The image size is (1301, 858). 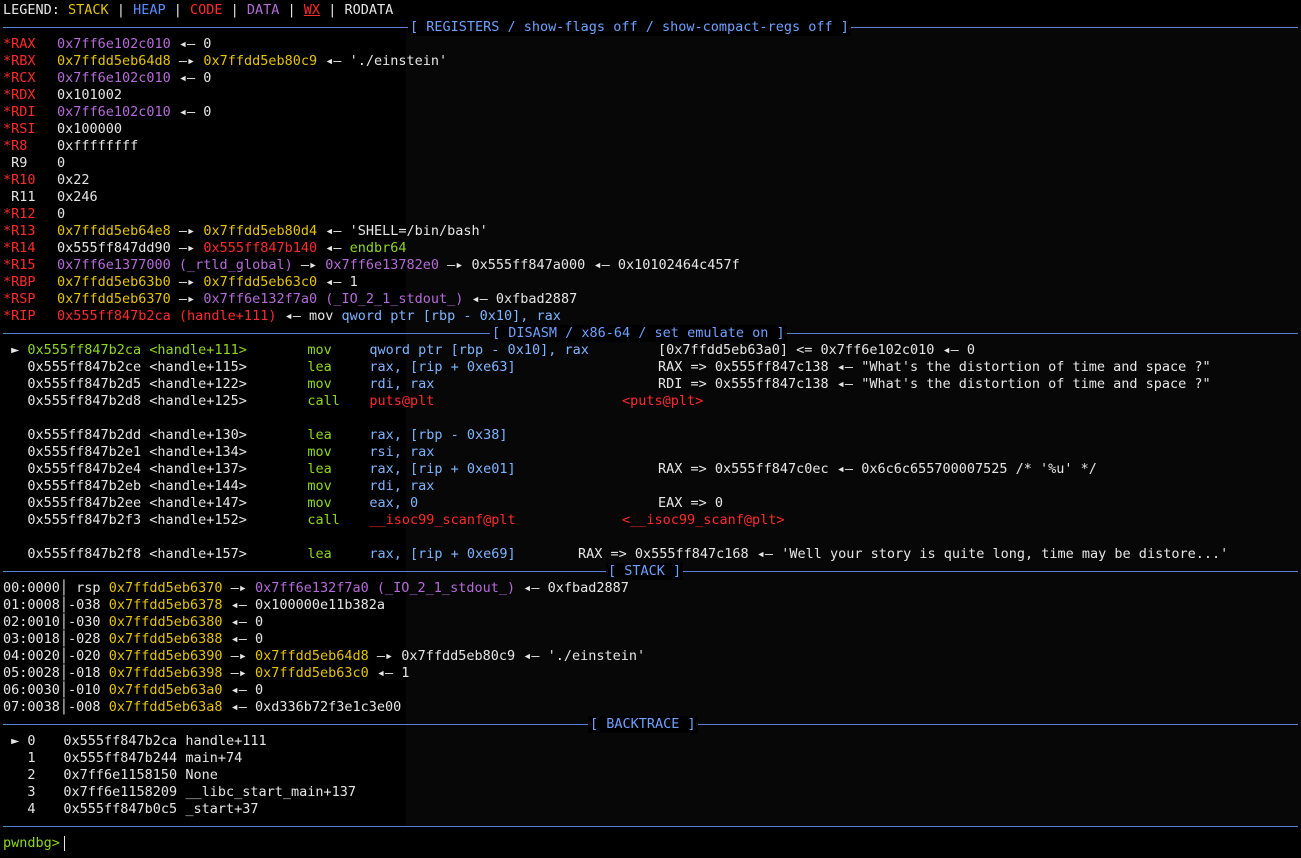 I want to click on register-name: *RCX, so click(x=19, y=78).